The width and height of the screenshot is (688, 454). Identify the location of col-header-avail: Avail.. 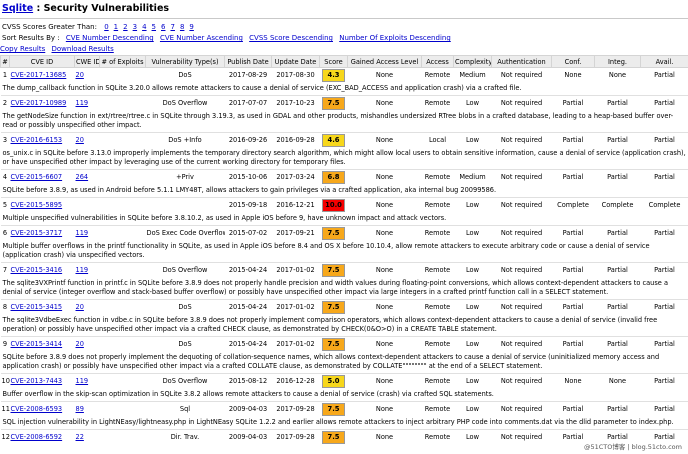
(664, 61).